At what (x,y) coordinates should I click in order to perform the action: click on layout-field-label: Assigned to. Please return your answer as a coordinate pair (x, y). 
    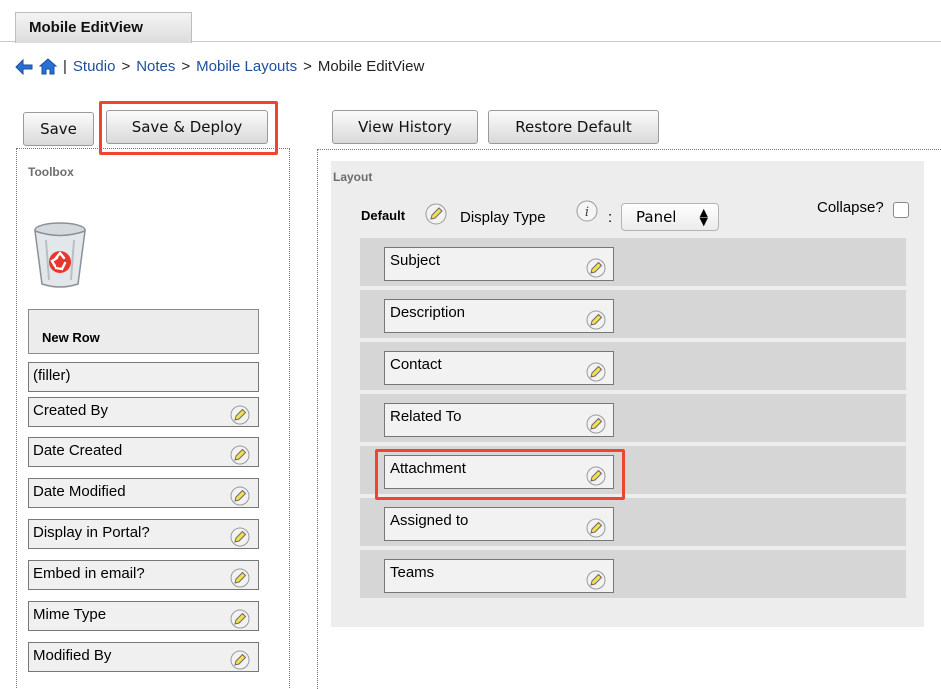
    Looking at the image, I should click on (429, 520).